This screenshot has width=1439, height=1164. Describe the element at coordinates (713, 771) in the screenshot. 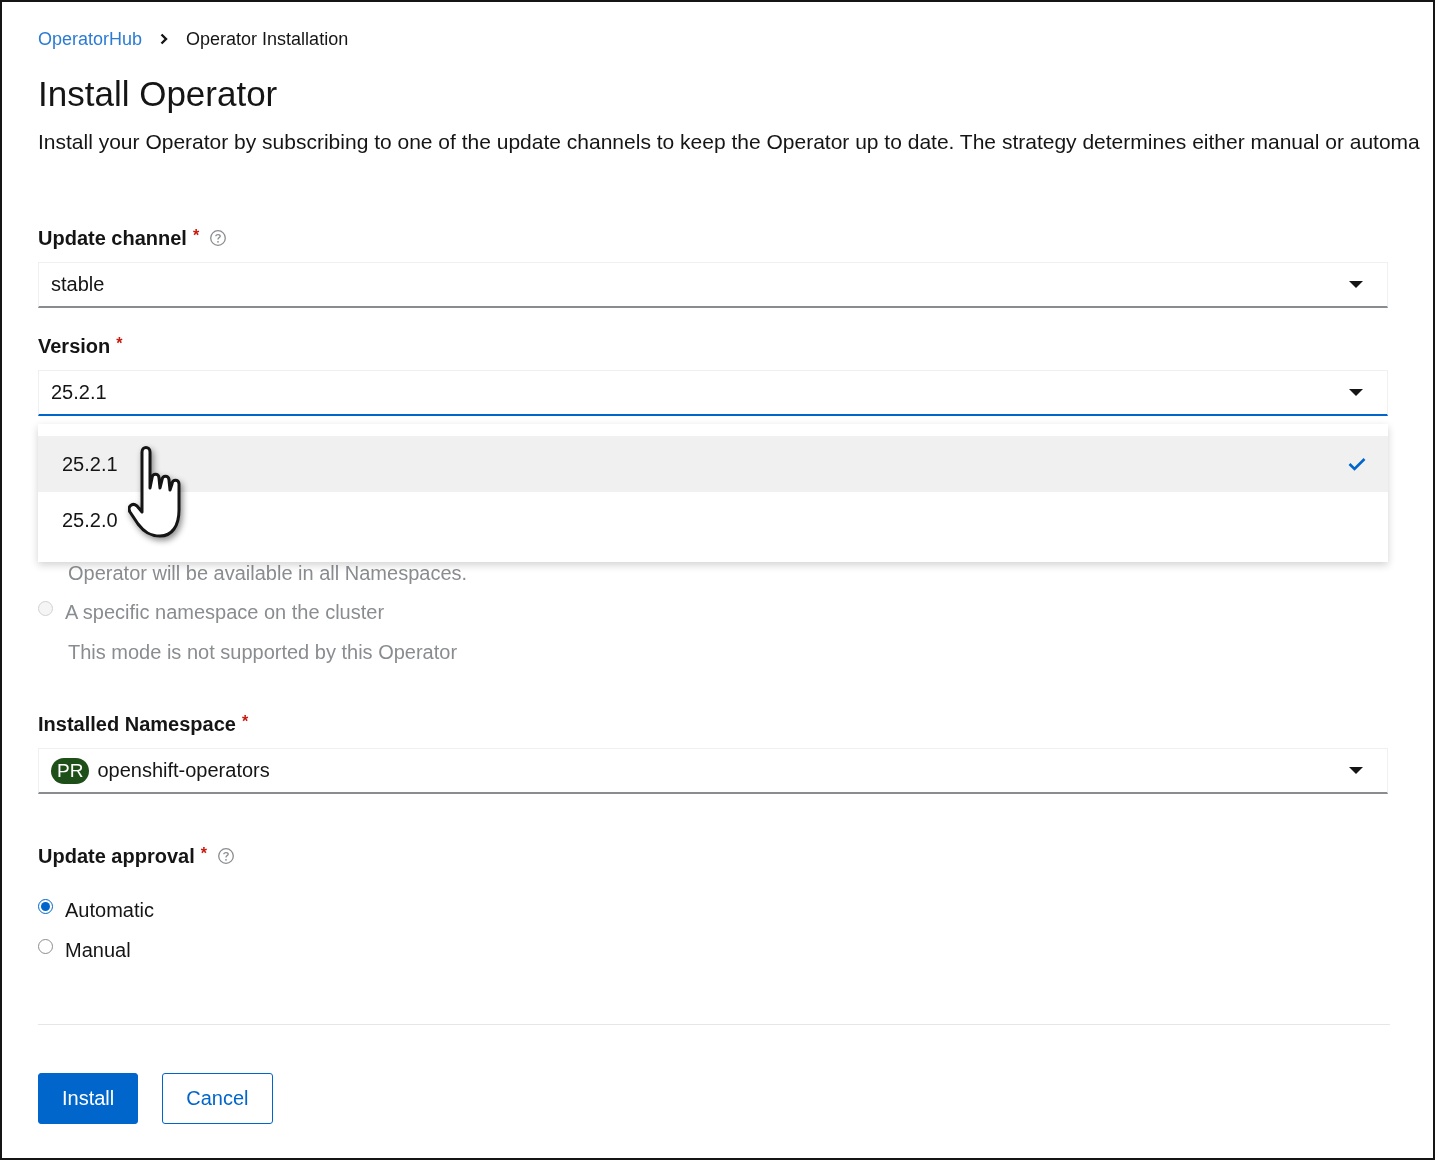

I see `dropdown-field: PR openshift-operators` at that location.